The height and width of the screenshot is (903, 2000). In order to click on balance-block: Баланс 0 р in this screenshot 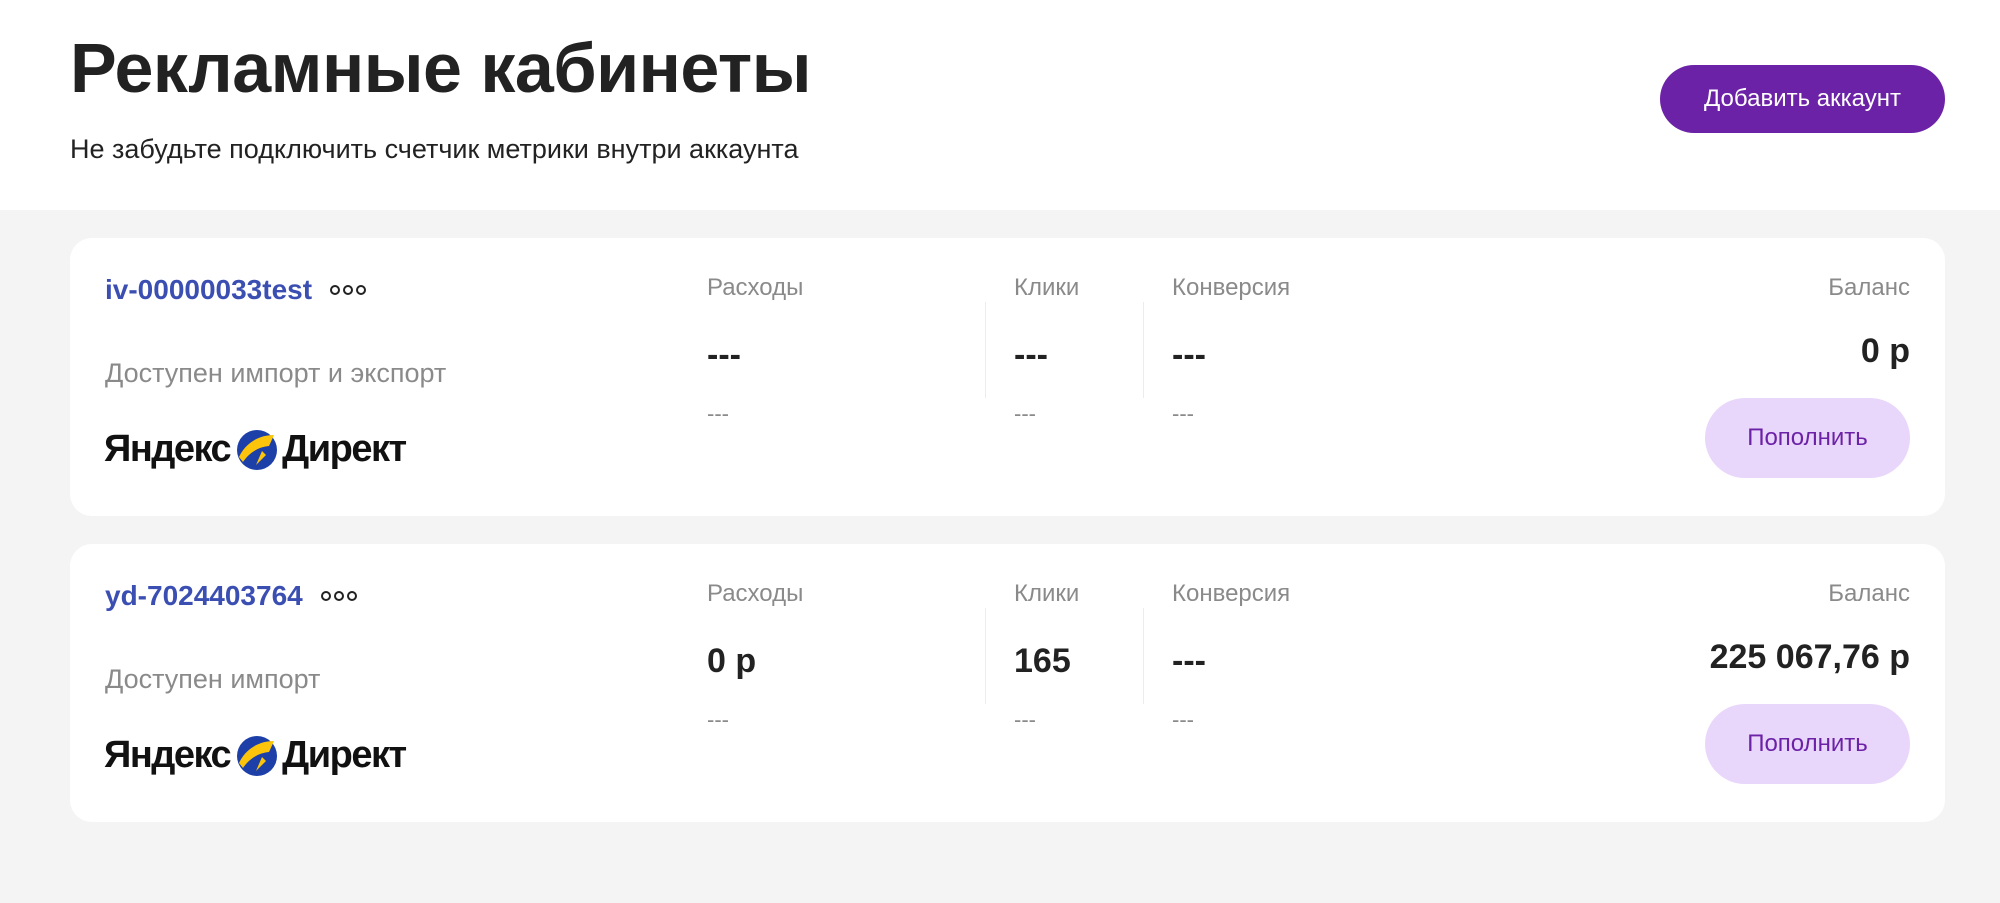, I will do `click(1869, 322)`.